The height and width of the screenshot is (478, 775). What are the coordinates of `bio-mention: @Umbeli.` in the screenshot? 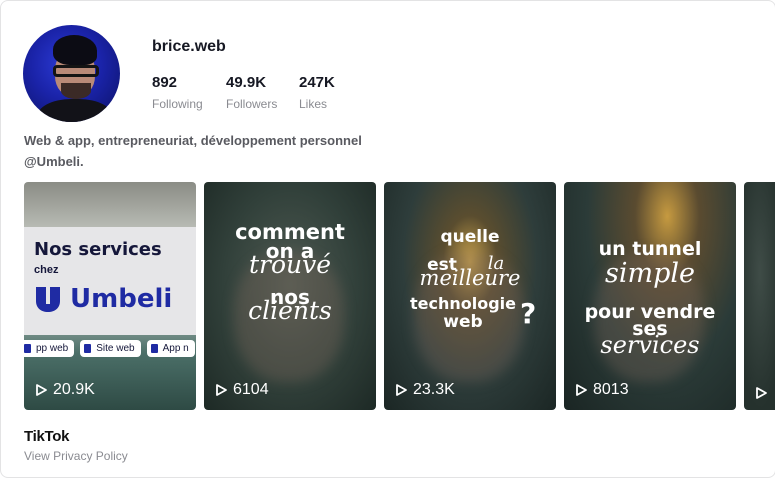 It's located at (54, 161).